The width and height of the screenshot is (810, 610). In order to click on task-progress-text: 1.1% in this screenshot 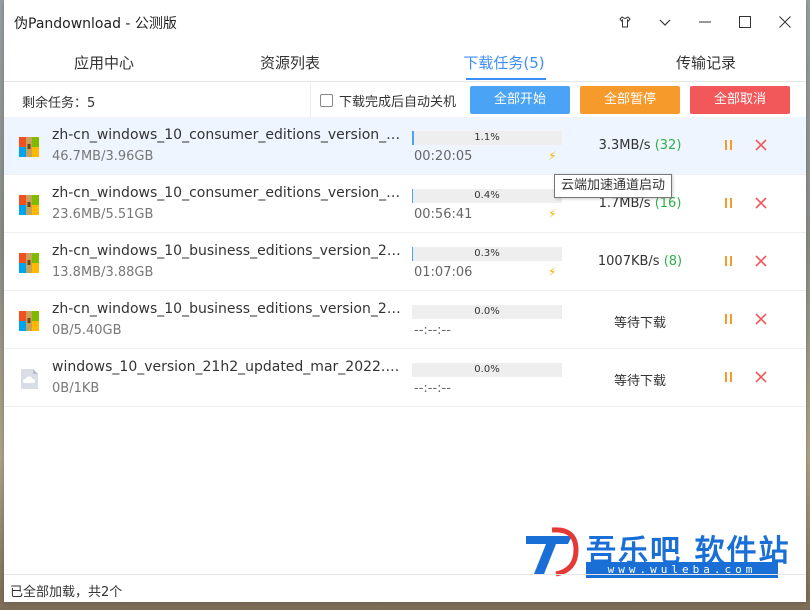, I will do `click(487, 137)`.